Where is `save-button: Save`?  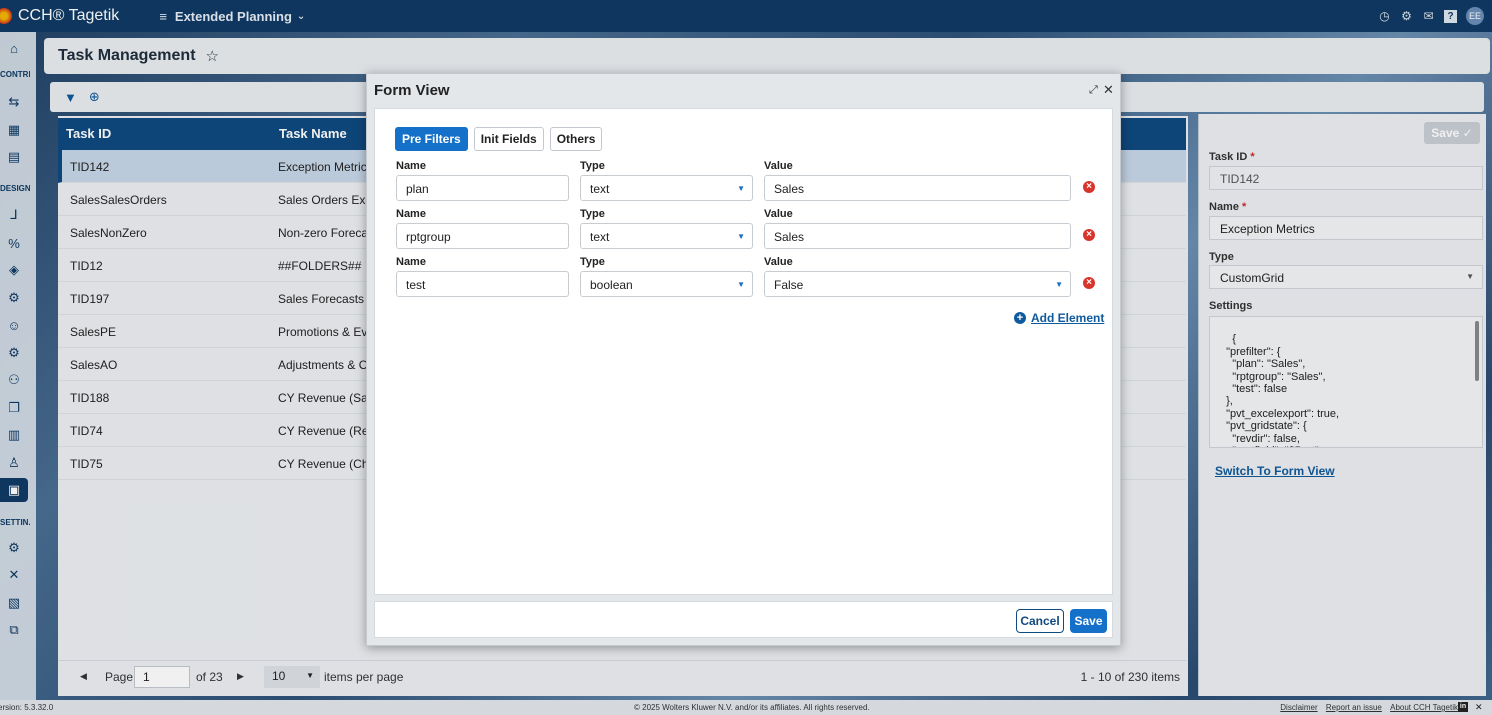 save-button: Save is located at coordinates (1088, 621).